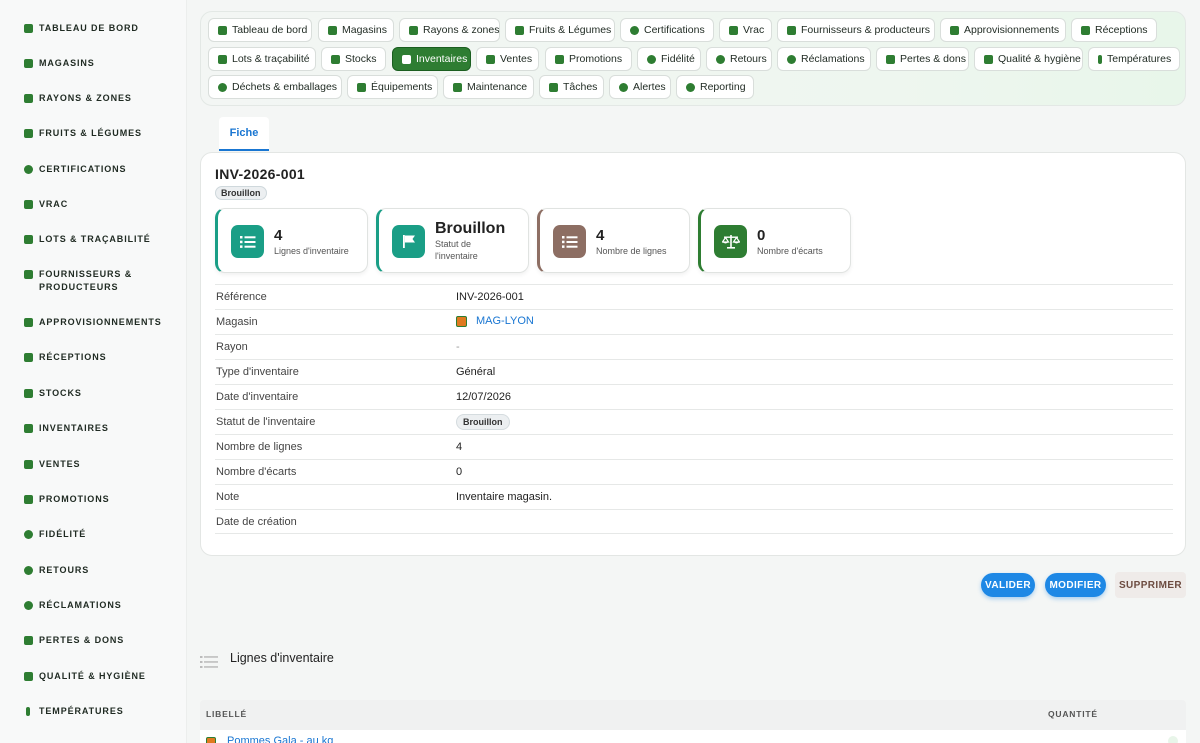 This screenshot has width=1200, height=743. I want to click on delete-button: SUPPRIMER, so click(1150, 585).